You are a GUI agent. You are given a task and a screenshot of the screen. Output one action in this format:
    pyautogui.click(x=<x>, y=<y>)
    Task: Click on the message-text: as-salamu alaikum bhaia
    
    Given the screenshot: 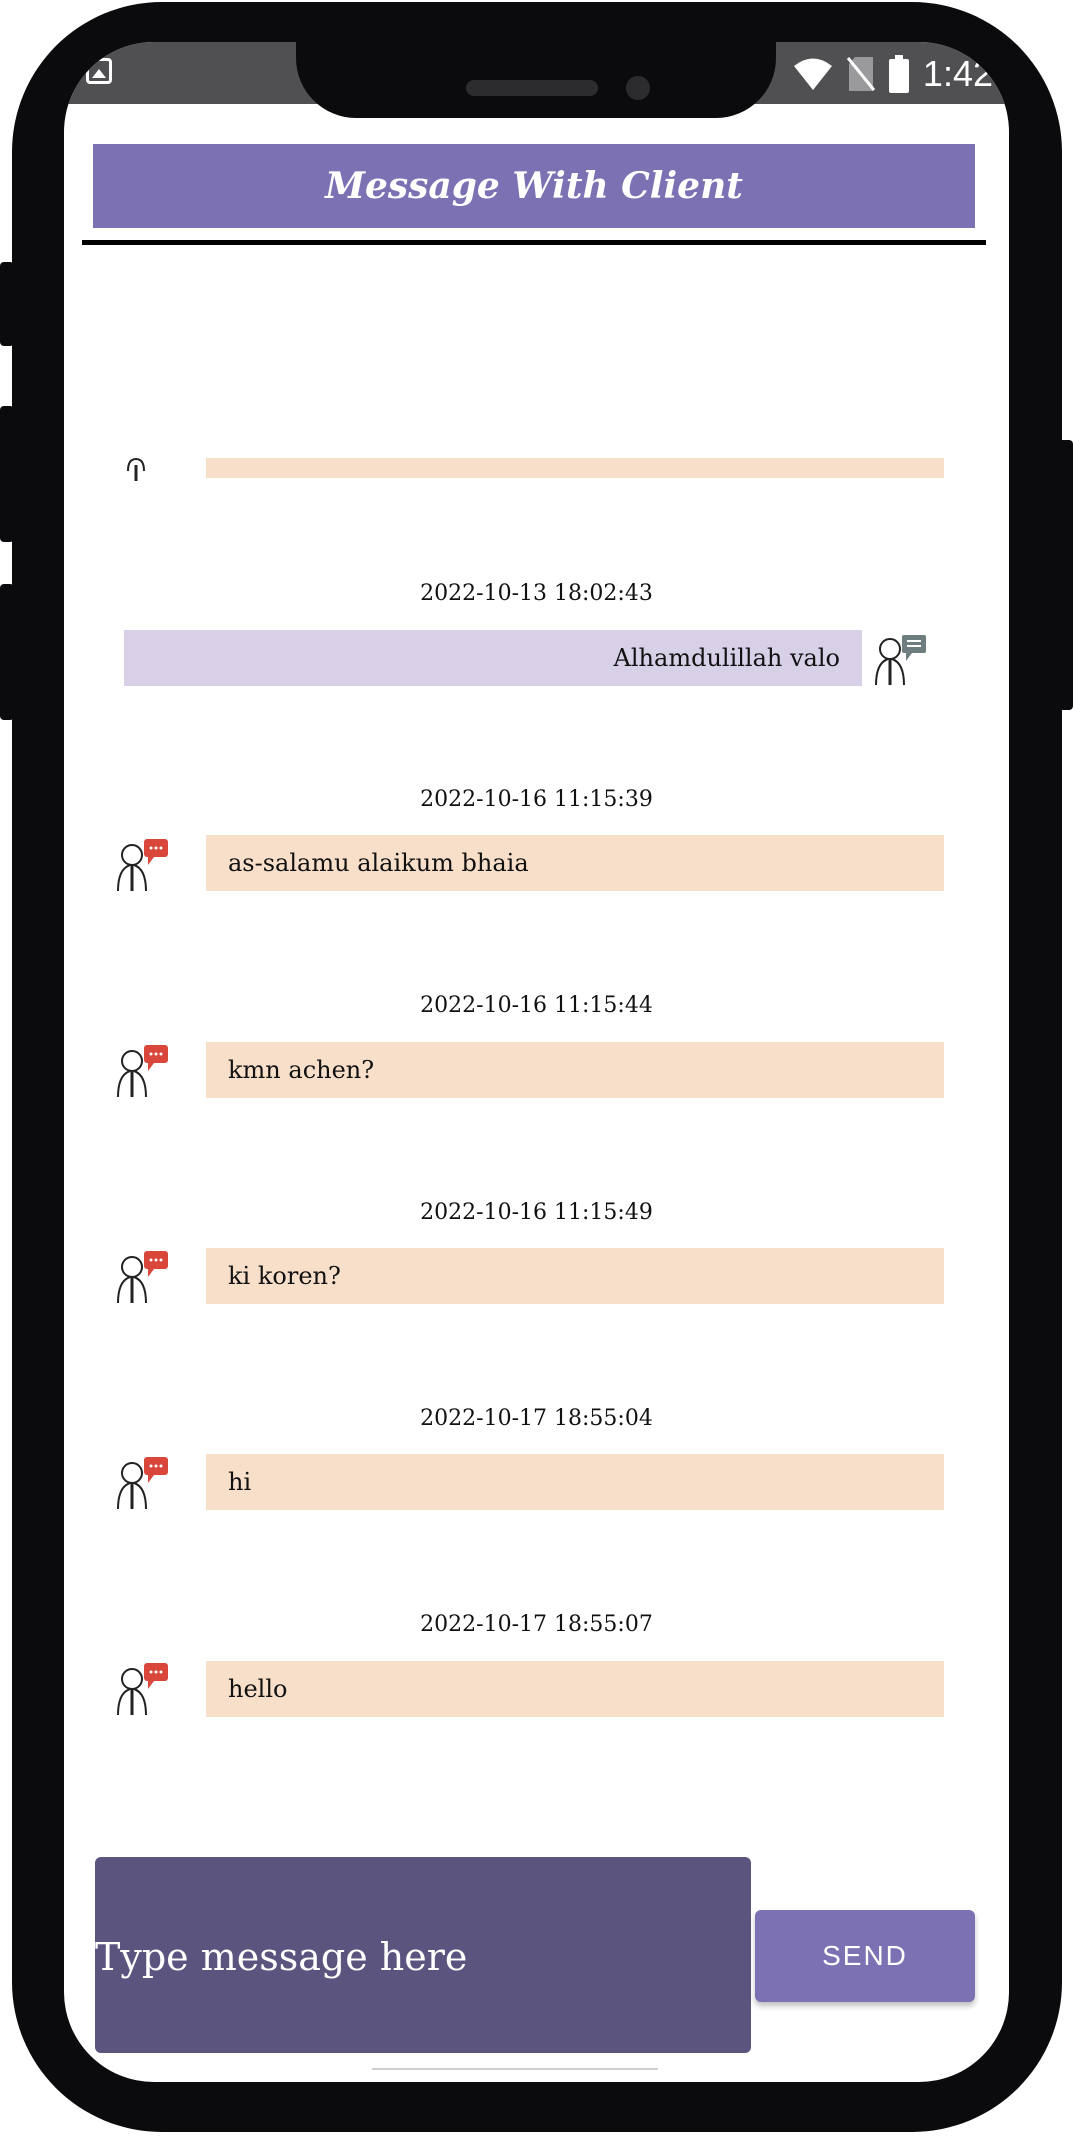 What is the action you would take?
    pyautogui.click(x=378, y=863)
    